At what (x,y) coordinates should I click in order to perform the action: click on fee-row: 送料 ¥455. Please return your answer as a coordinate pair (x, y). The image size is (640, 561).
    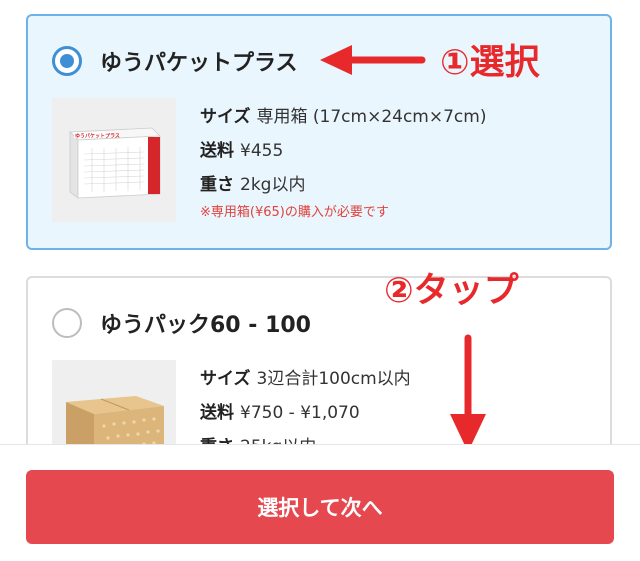
    Looking at the image, I should click on (343, 151).